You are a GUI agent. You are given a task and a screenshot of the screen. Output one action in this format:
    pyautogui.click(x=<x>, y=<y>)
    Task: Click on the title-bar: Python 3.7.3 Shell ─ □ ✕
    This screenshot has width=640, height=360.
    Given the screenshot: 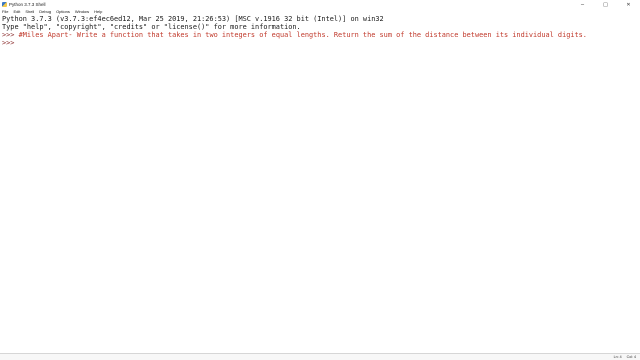 What is the action you would take?
    pyautogui.click(x=320, y=4)
    